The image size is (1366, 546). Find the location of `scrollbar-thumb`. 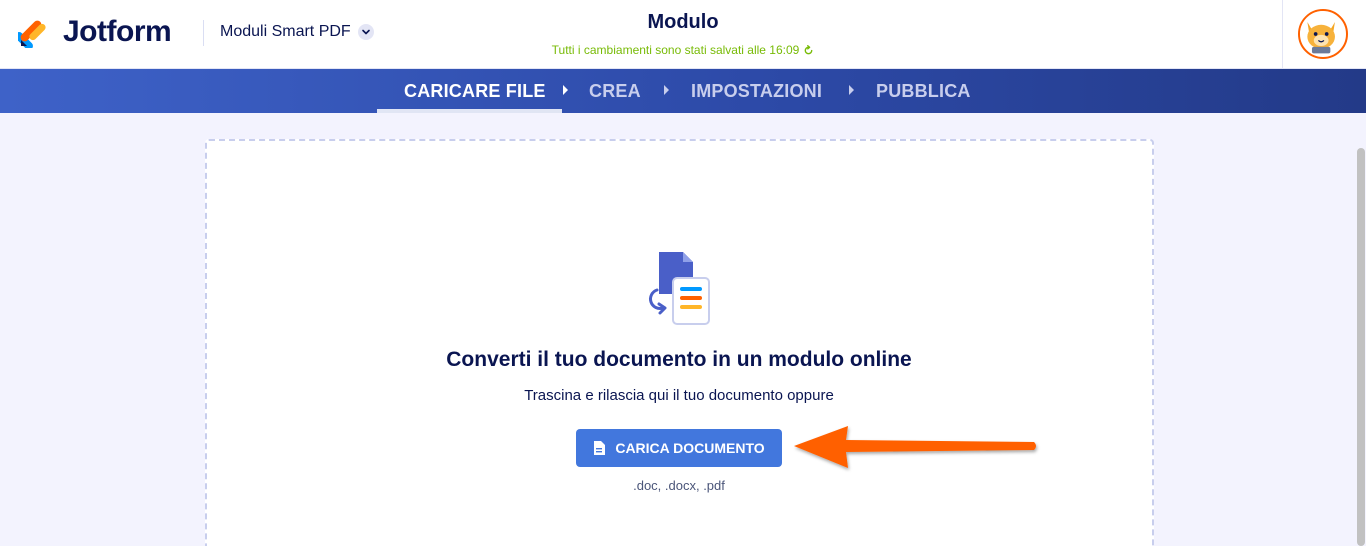

scrollbar-thumb is located at coordinates (1361, 347).